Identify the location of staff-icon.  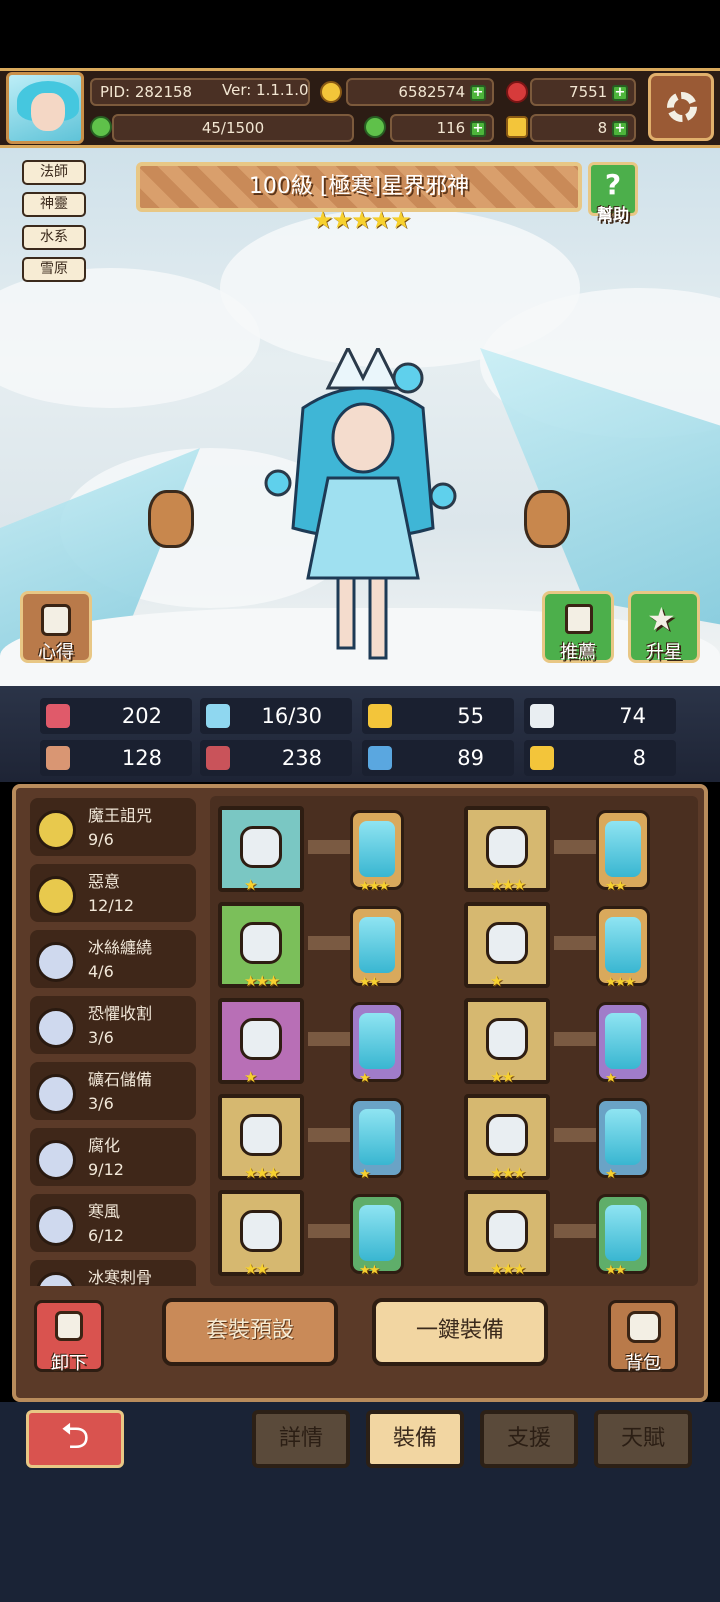
(261, 847).